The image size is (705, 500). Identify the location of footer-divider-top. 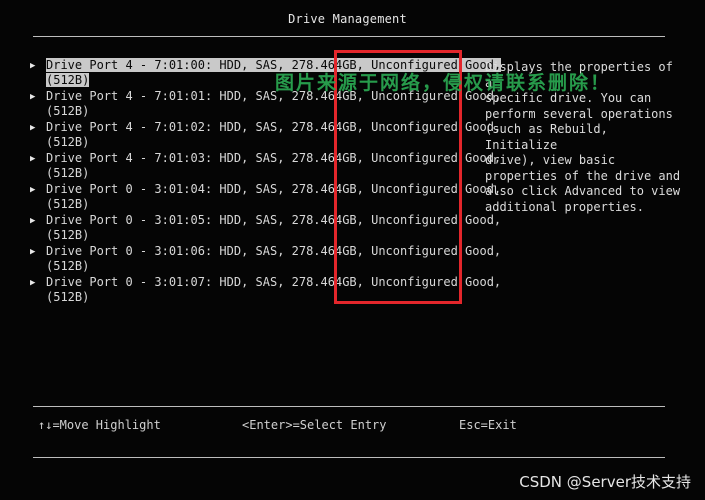
(349, 406).